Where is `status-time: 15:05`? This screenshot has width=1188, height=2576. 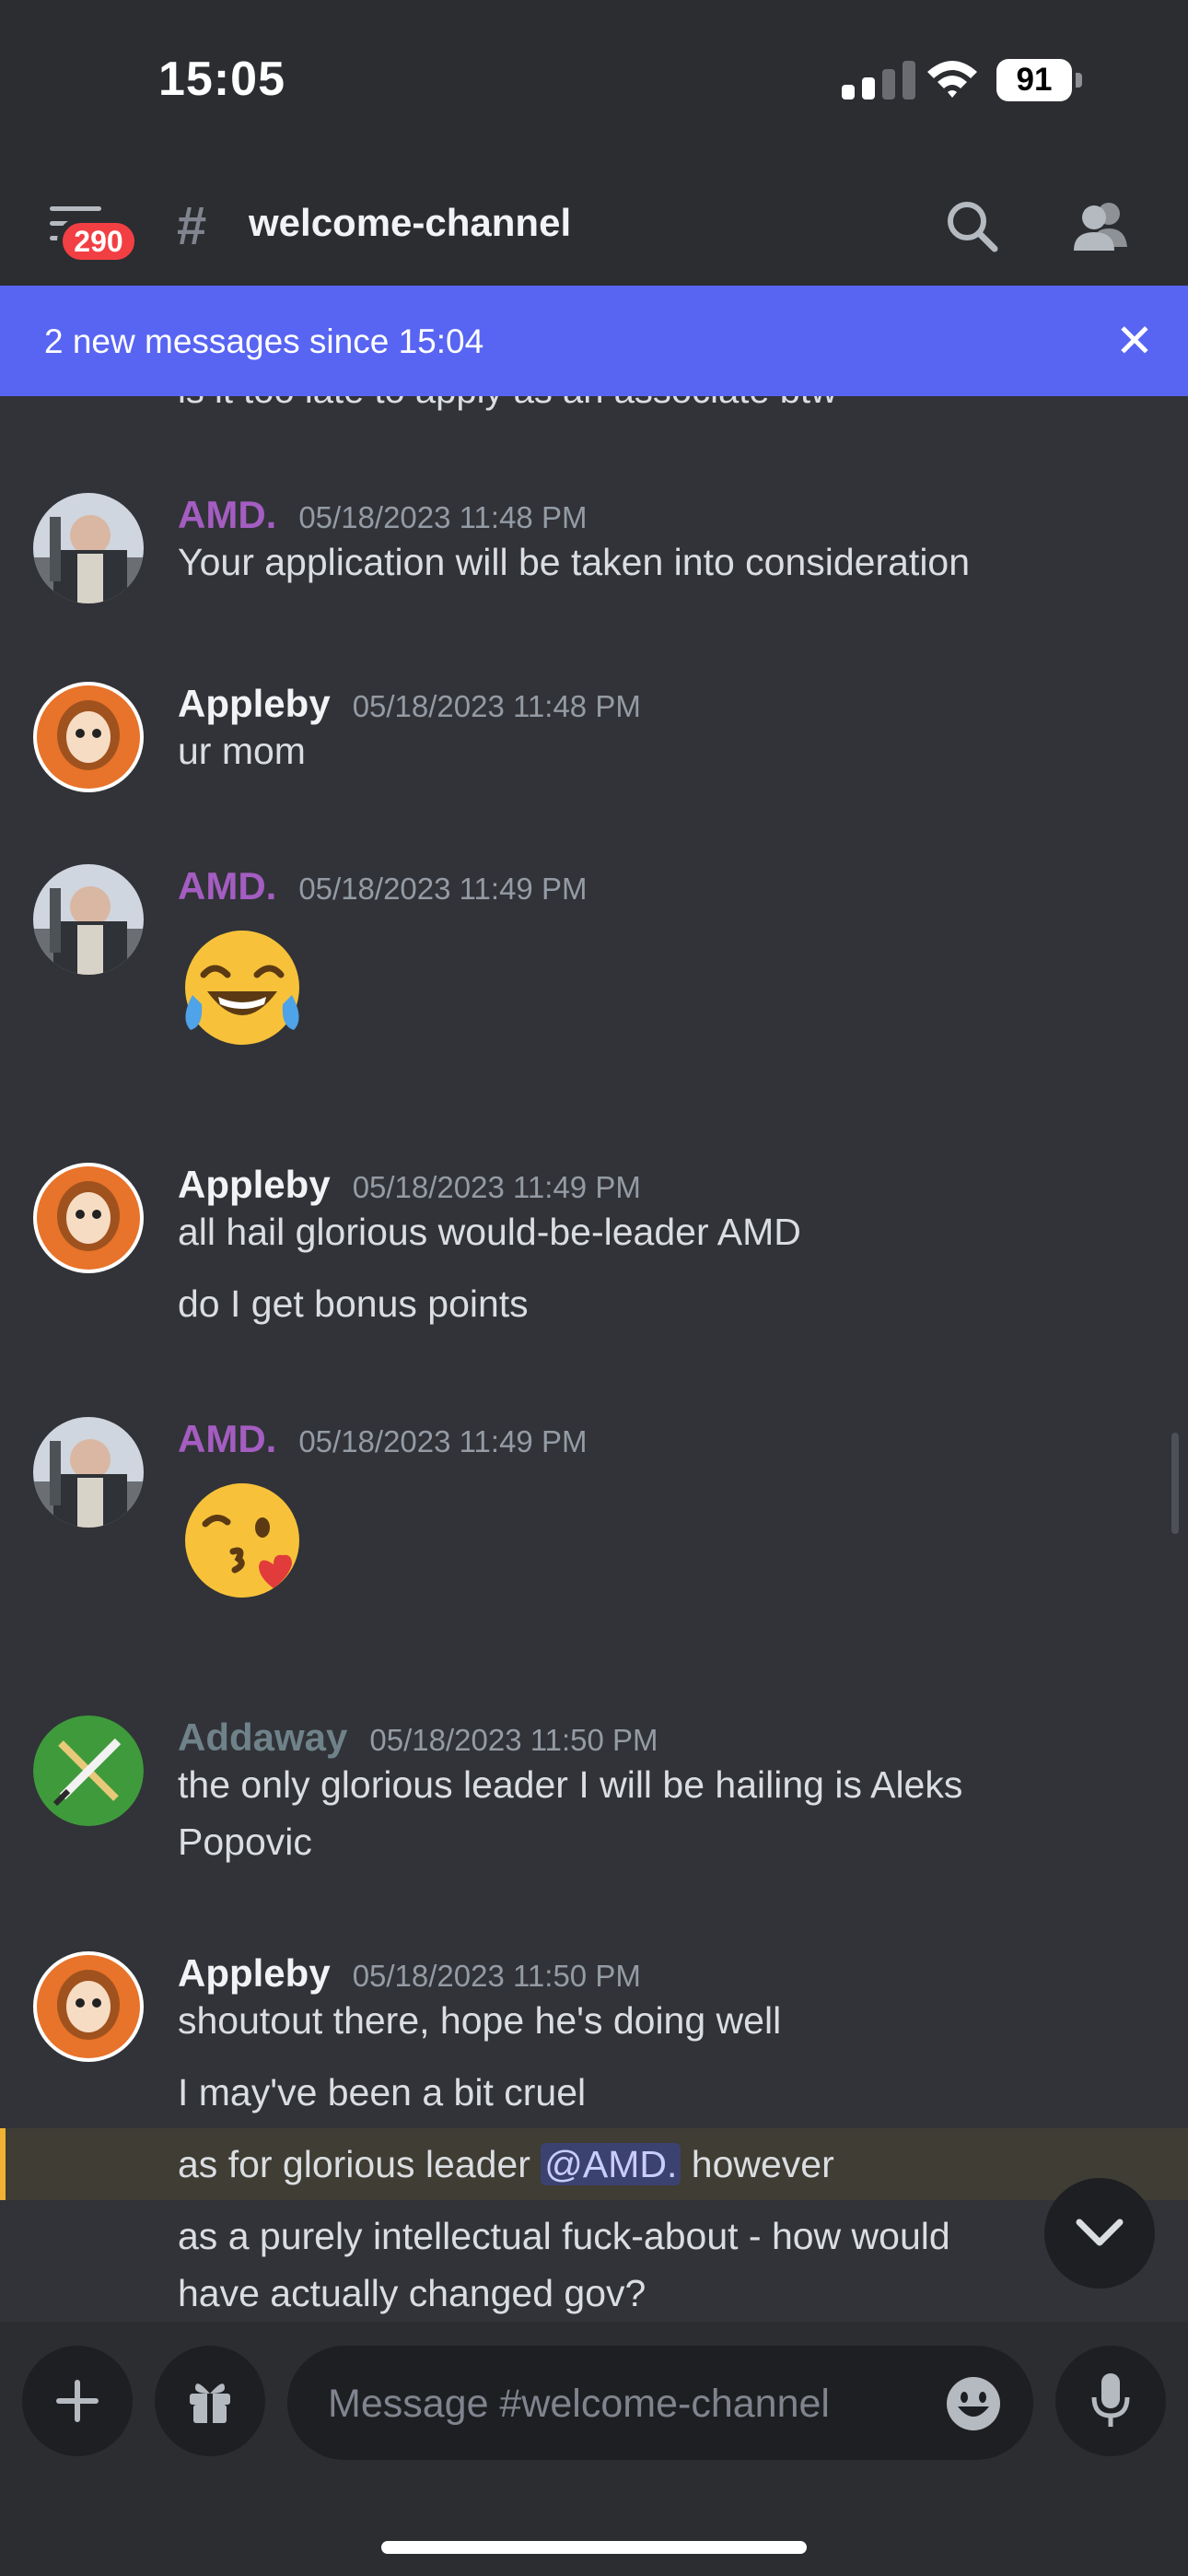
status-time: 15:05 is located at coordinates (221, 79).